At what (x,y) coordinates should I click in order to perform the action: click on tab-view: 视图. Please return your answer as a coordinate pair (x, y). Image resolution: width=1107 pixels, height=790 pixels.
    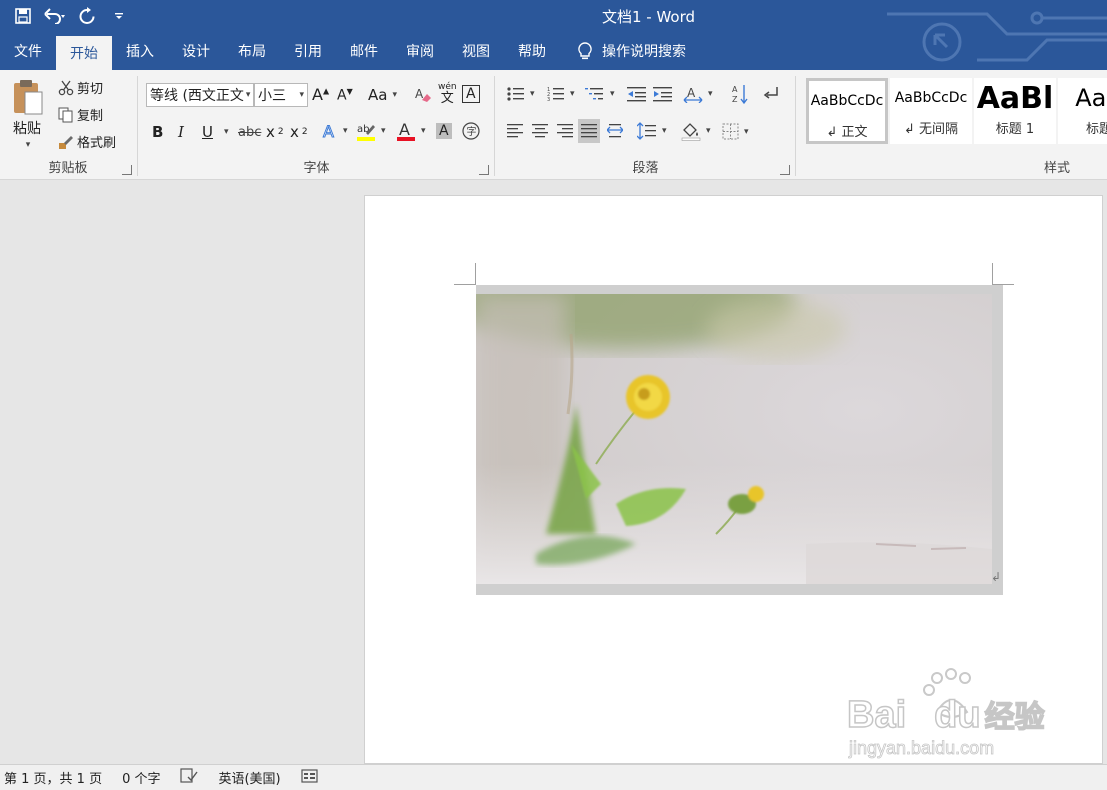
    Looking at the image, I should click on (476, 51).